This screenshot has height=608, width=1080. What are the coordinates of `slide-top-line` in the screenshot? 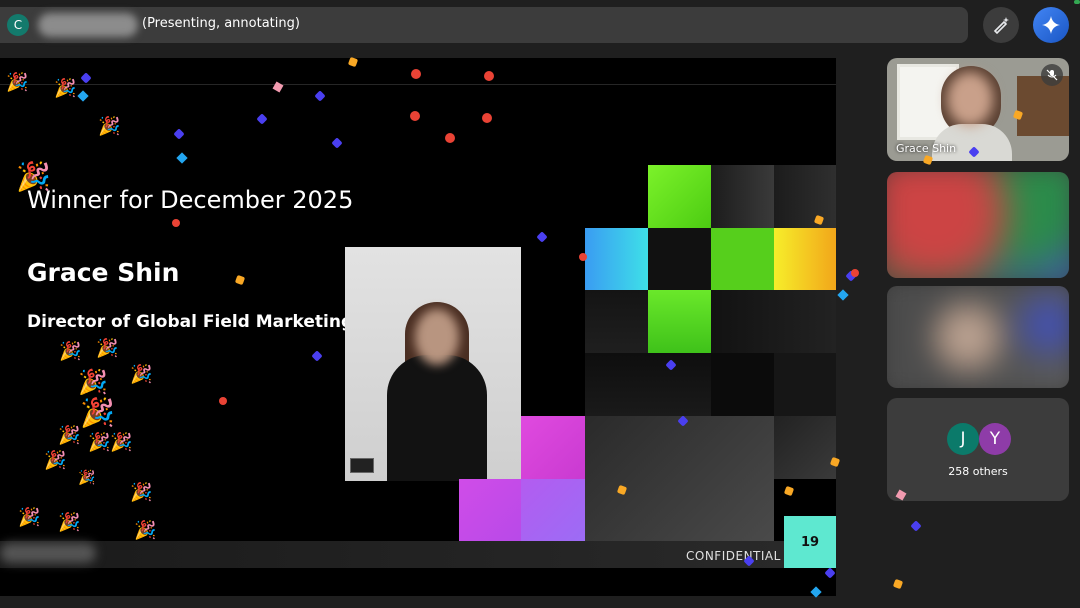 It's located at (418, 84).